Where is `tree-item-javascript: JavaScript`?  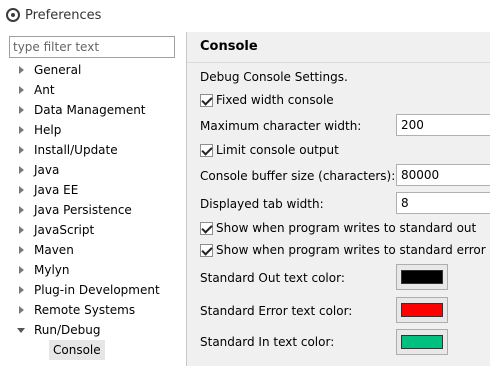
tree-item-javascript: JavaScript is located at coordinates (93, 230).